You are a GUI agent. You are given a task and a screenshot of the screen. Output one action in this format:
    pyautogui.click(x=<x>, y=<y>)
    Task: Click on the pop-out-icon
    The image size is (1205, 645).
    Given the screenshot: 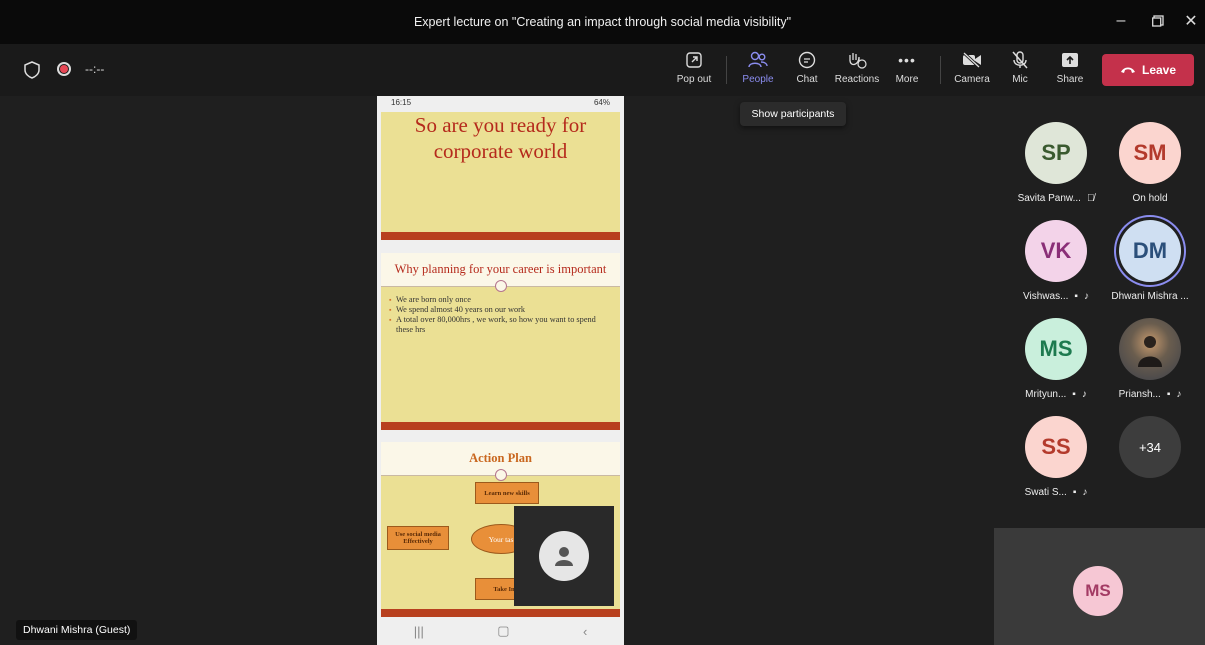 What is the action you would take?
    pyautogui.click(x=694, y=60)
    